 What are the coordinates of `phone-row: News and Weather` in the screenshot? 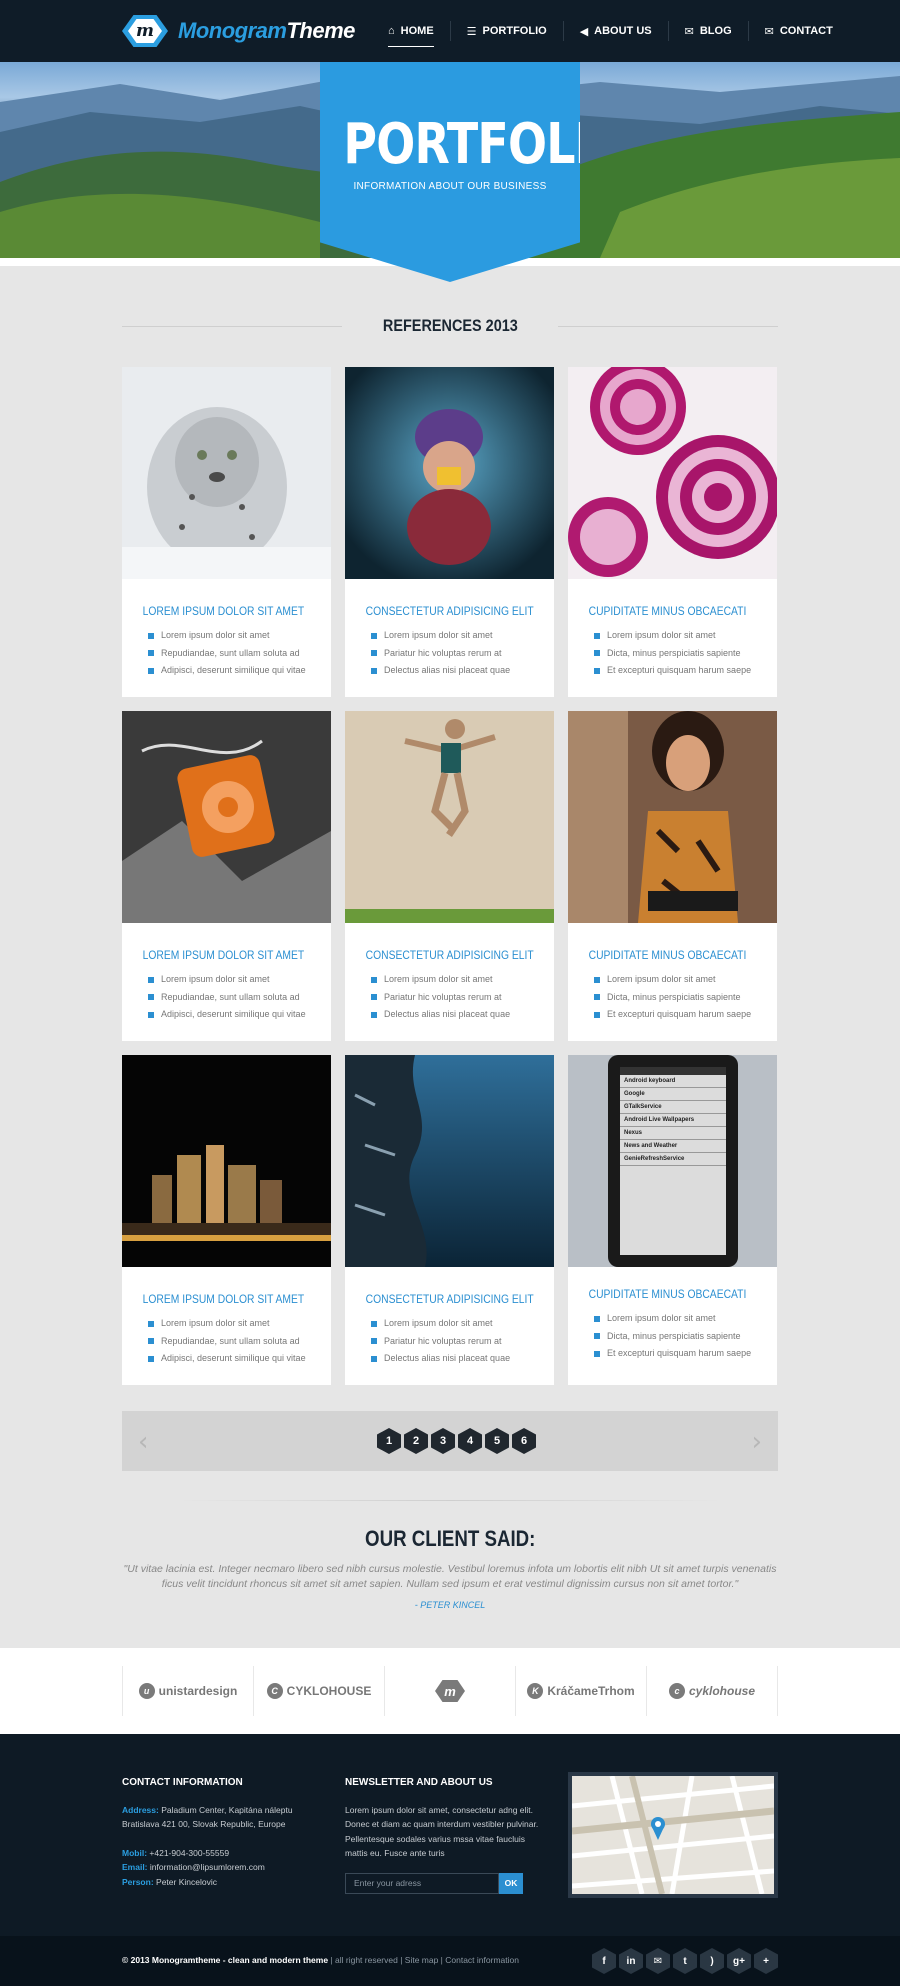 It's located at (673, 1146).